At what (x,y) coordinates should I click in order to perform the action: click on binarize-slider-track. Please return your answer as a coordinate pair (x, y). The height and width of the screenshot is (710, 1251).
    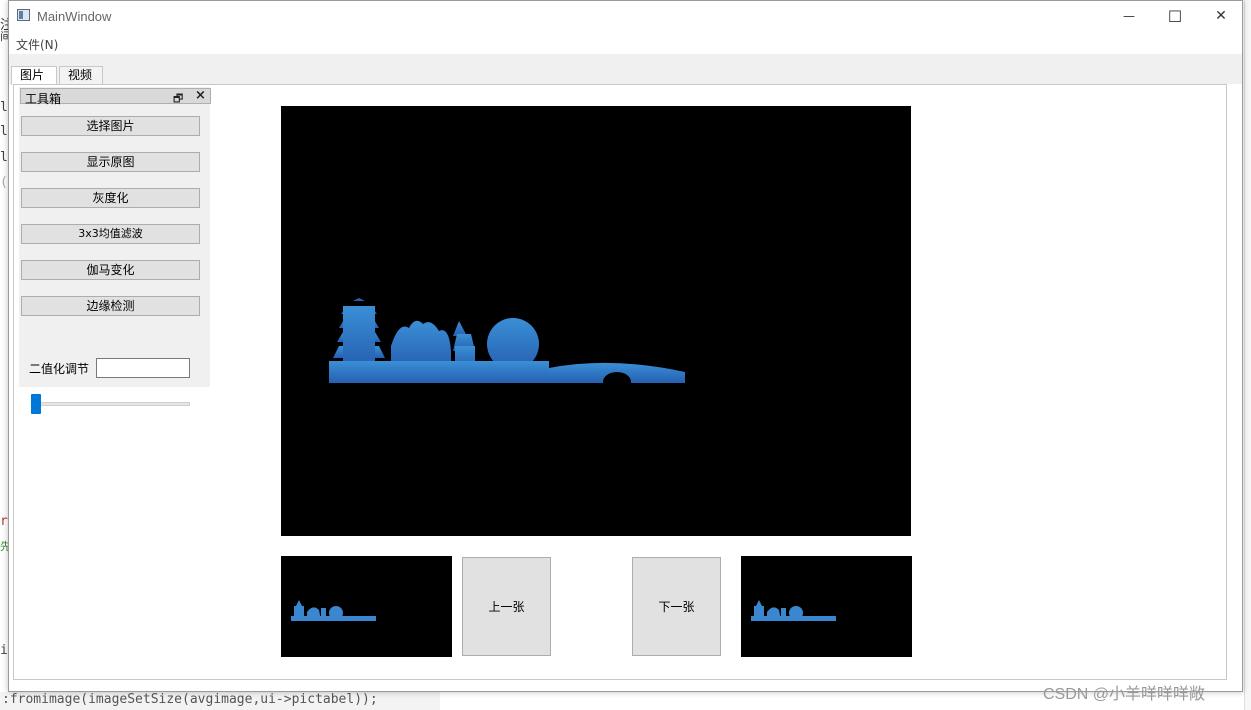
    Looking at the image, I should click on (110, 404).